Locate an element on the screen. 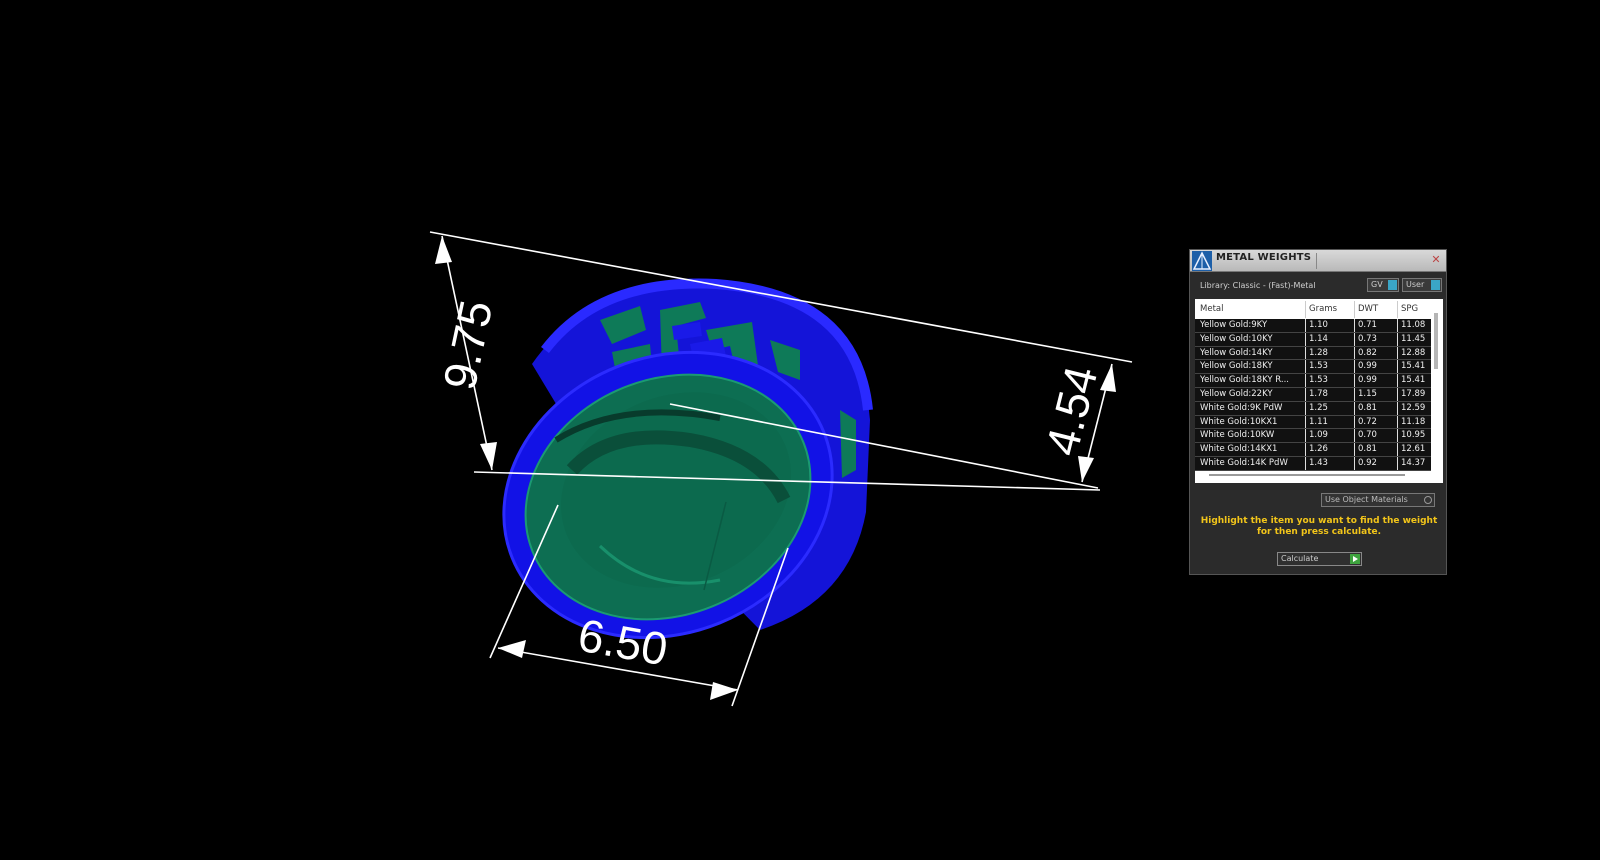  use-object-materials-label: Use Object Materials is located at coordinates (1366, 499).